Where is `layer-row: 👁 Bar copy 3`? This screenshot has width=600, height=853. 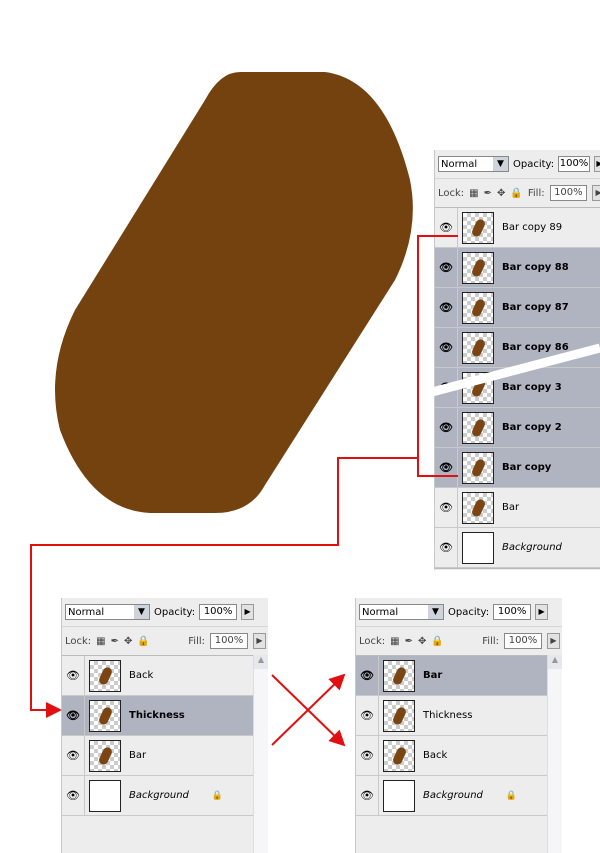
layer-row: 👁 Bar copy 3 is located at coordinates (517, 388).